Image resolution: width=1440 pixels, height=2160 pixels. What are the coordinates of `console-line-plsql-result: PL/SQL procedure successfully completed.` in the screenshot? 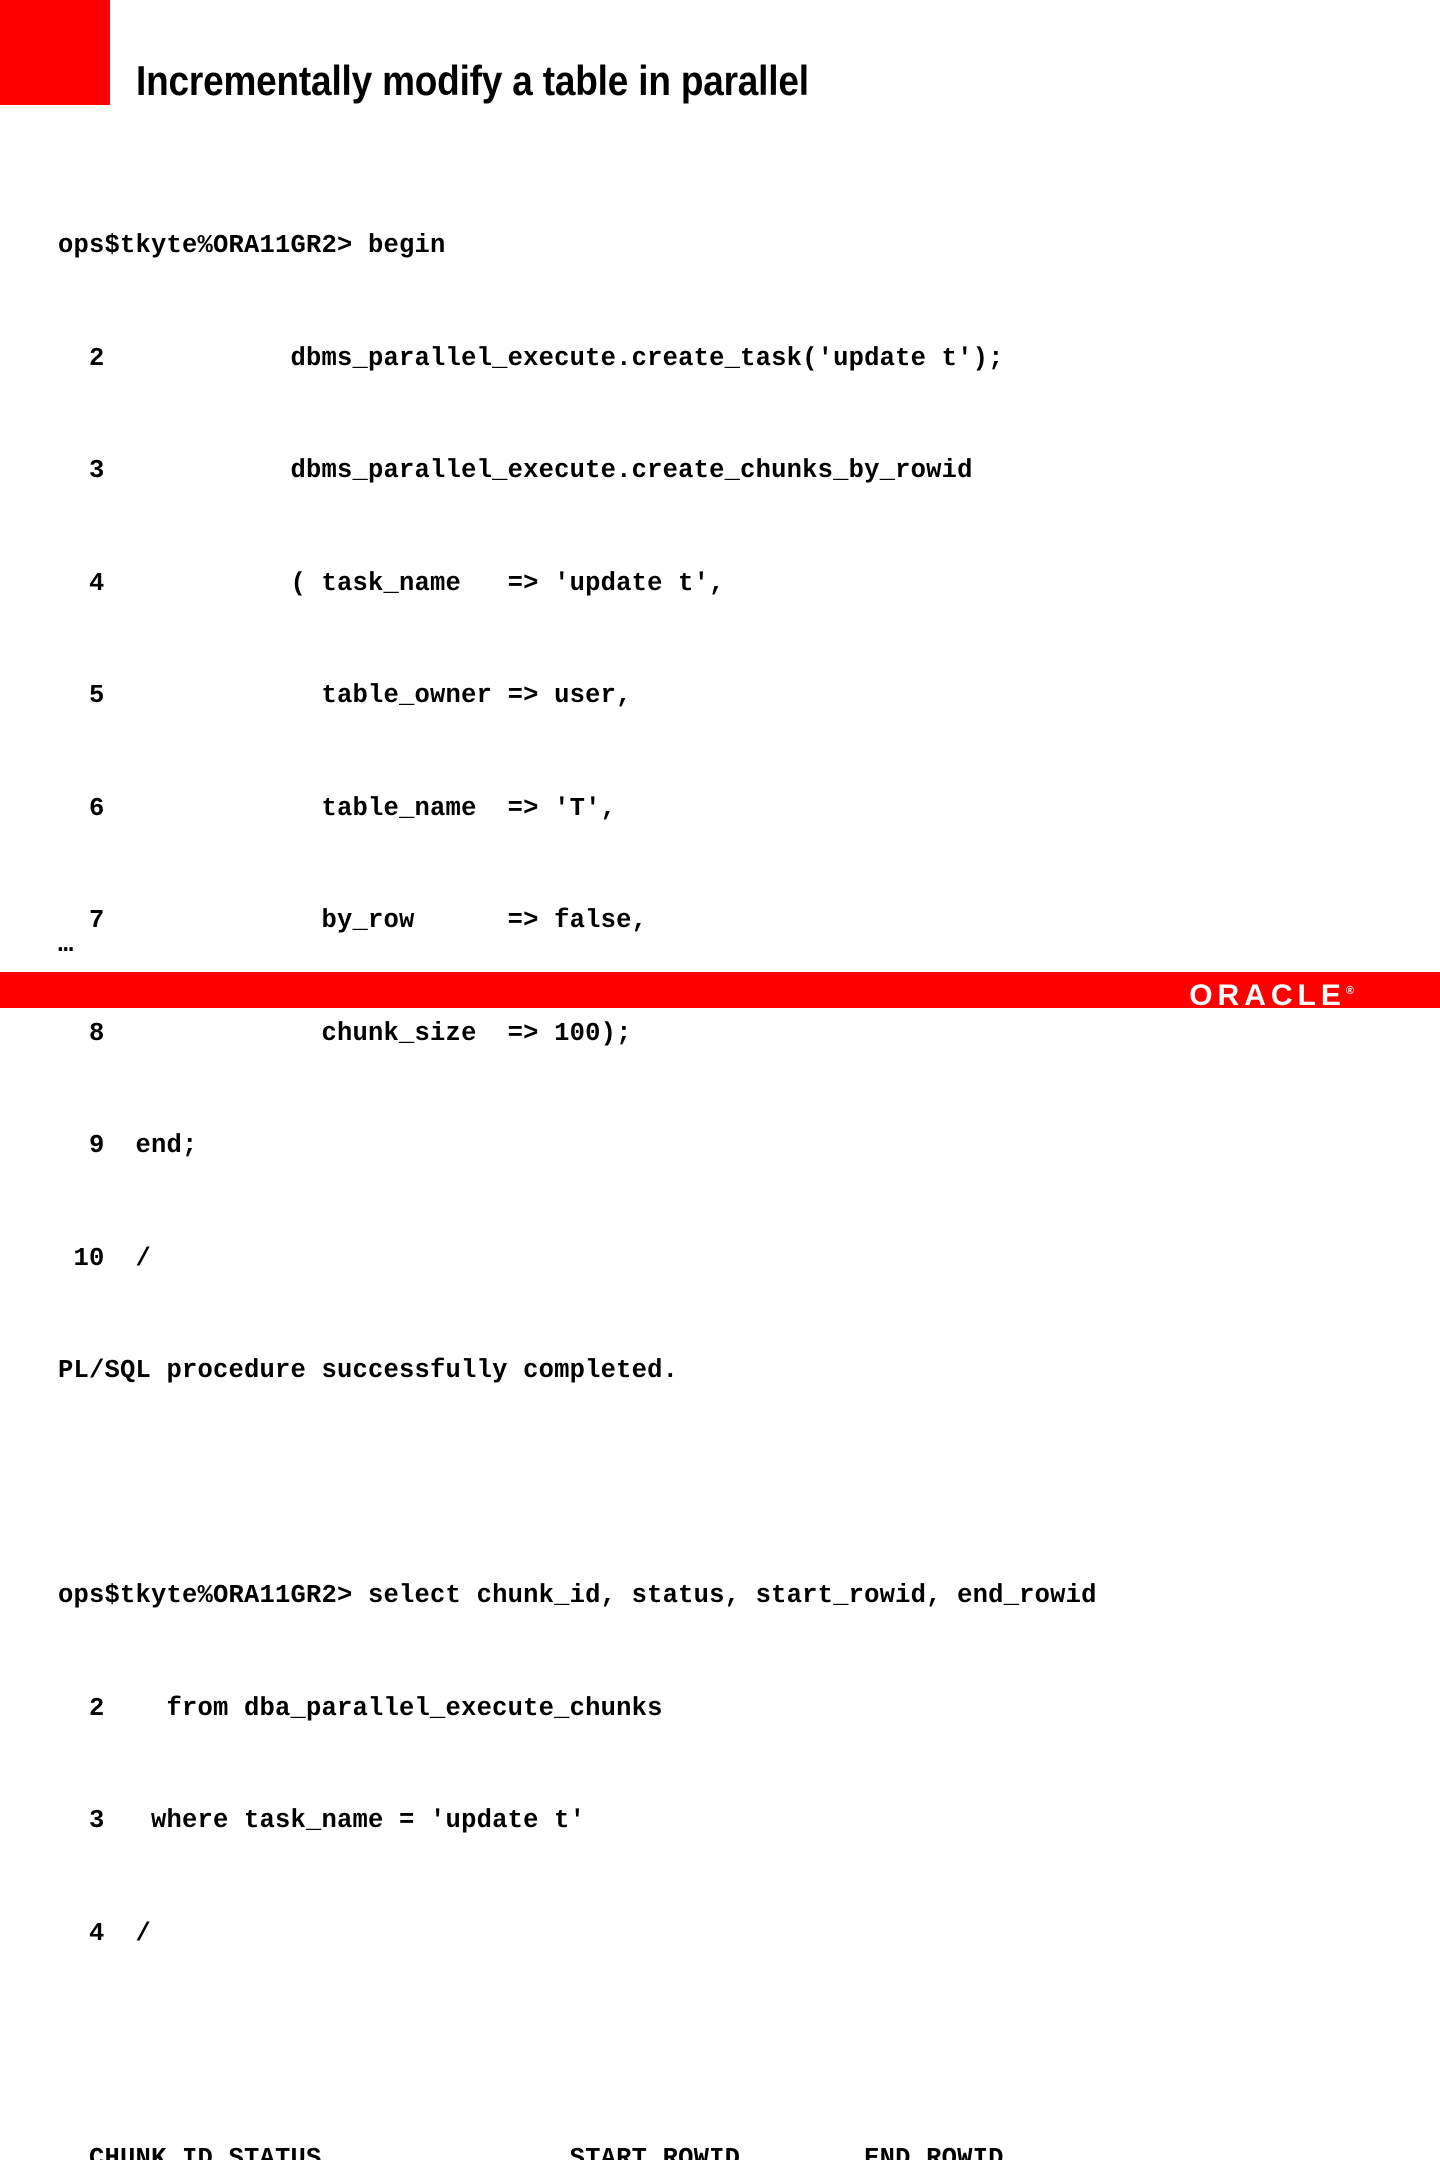 It's located at (723, 1371).